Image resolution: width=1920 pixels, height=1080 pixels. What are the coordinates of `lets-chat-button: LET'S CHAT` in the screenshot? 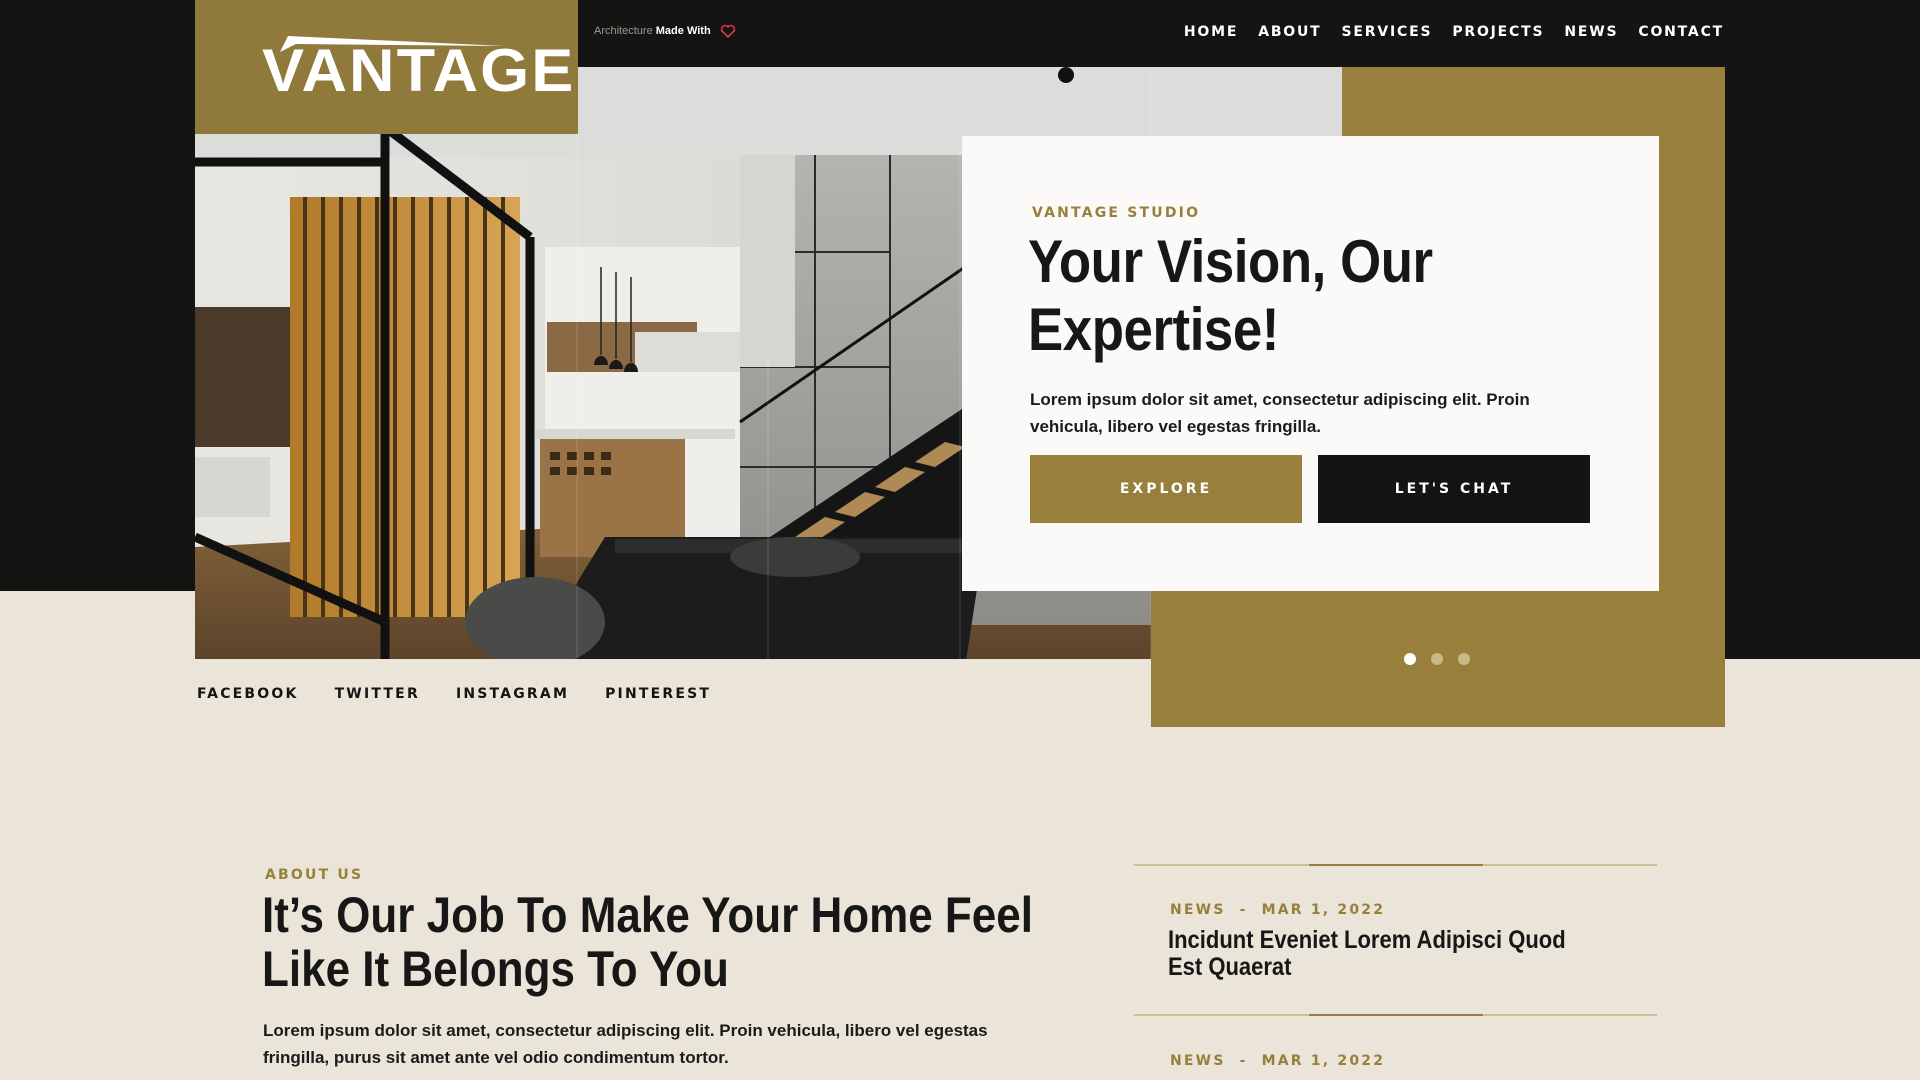 It's located at (1454, 489).